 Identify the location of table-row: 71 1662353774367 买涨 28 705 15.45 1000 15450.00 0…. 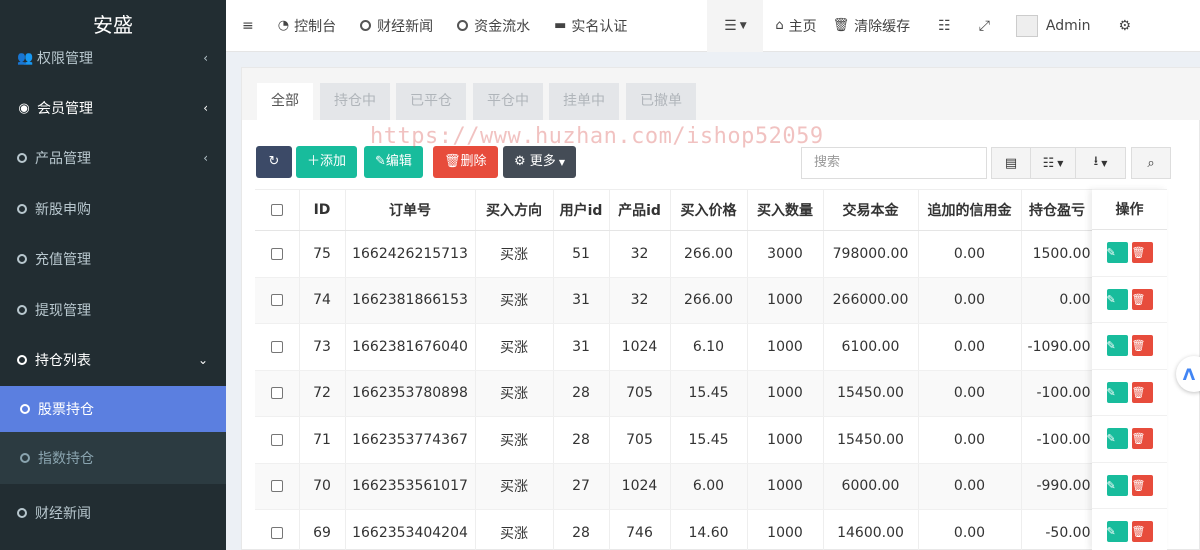
(674, 440).